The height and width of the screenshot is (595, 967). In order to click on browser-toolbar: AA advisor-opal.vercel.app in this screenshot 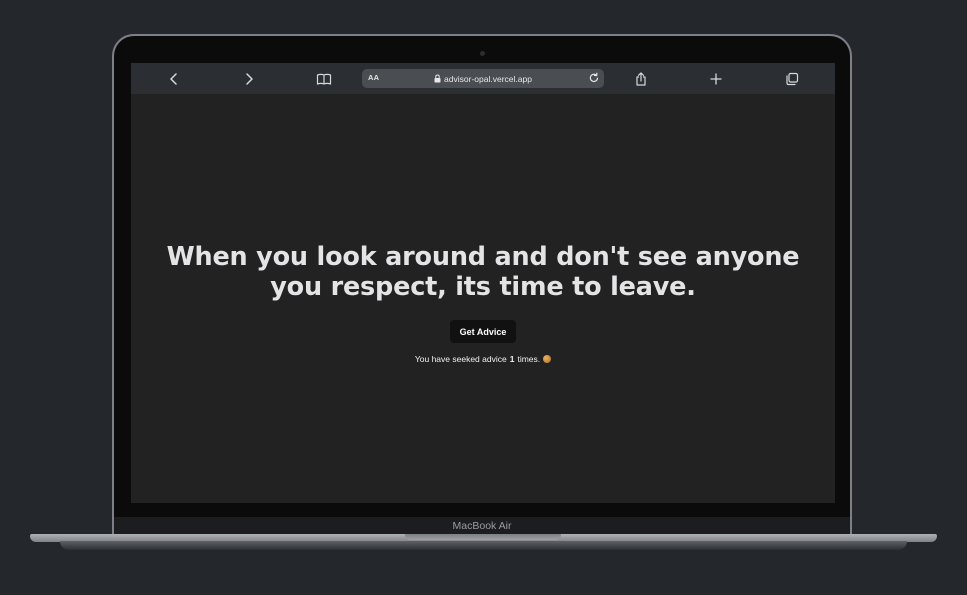, I will do `click(483, 78)`.